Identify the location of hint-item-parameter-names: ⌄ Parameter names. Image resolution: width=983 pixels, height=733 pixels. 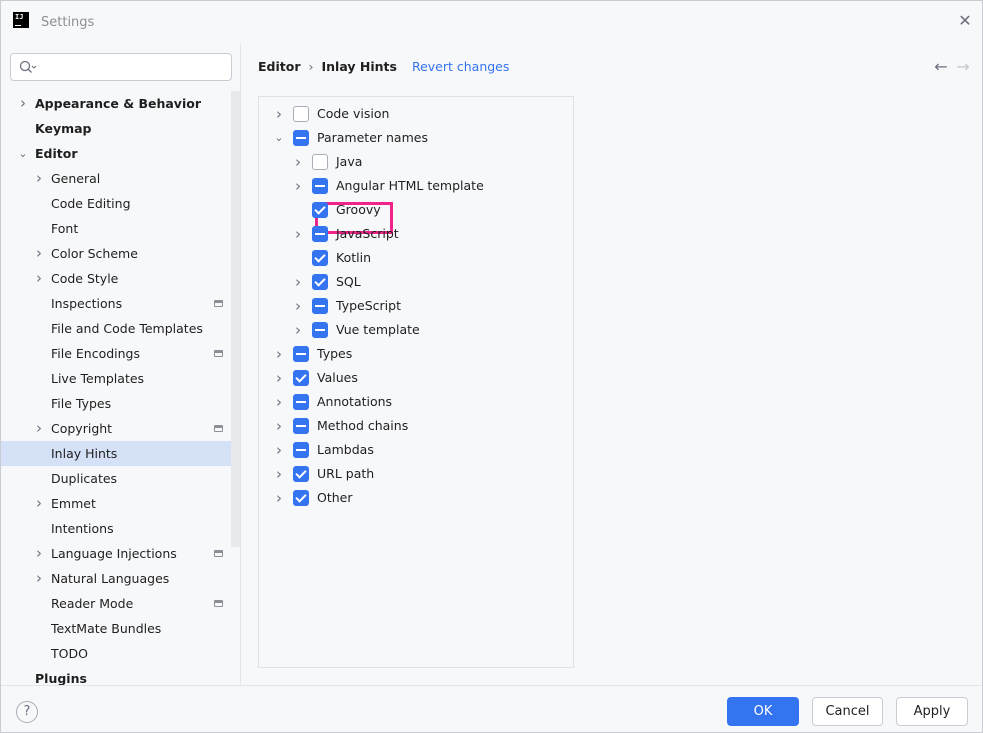
(414, 138).